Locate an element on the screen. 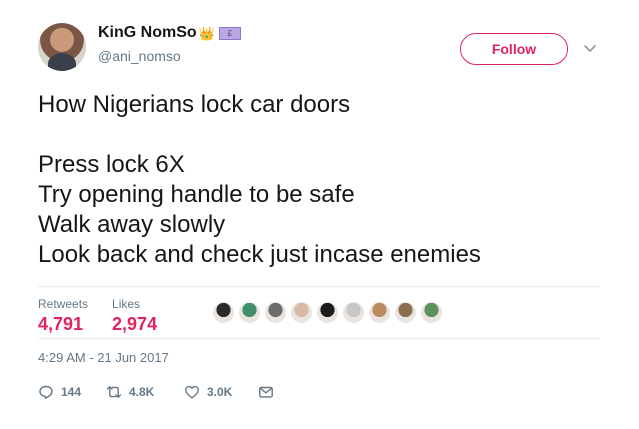  retweet-count: 4.8K is located at coordinates (142, 392).